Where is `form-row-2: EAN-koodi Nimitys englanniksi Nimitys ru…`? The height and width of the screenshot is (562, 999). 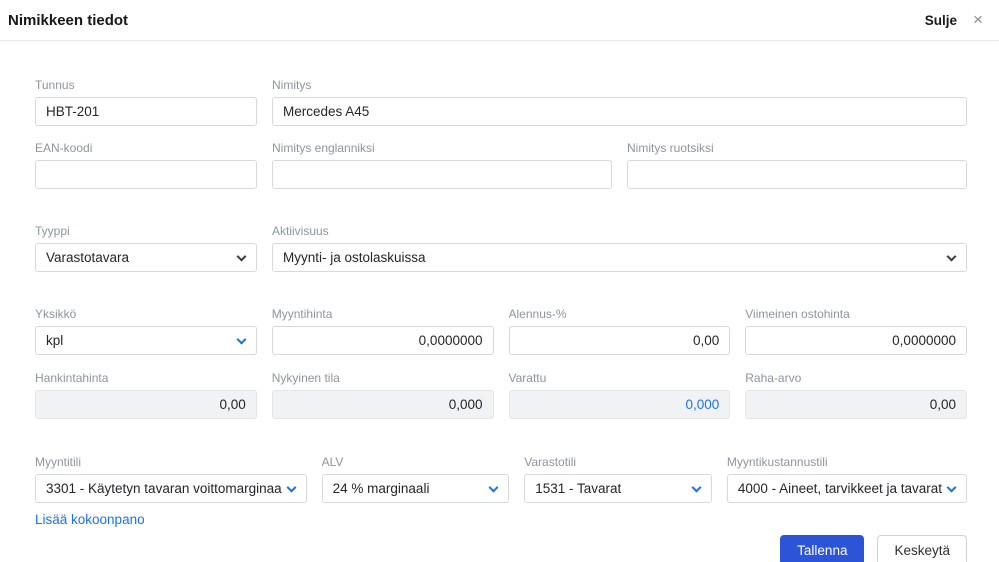
form-row-2: EAN-koodi Nimitys englanniksi Nimitys ru… is located at coordinates (501, 165).